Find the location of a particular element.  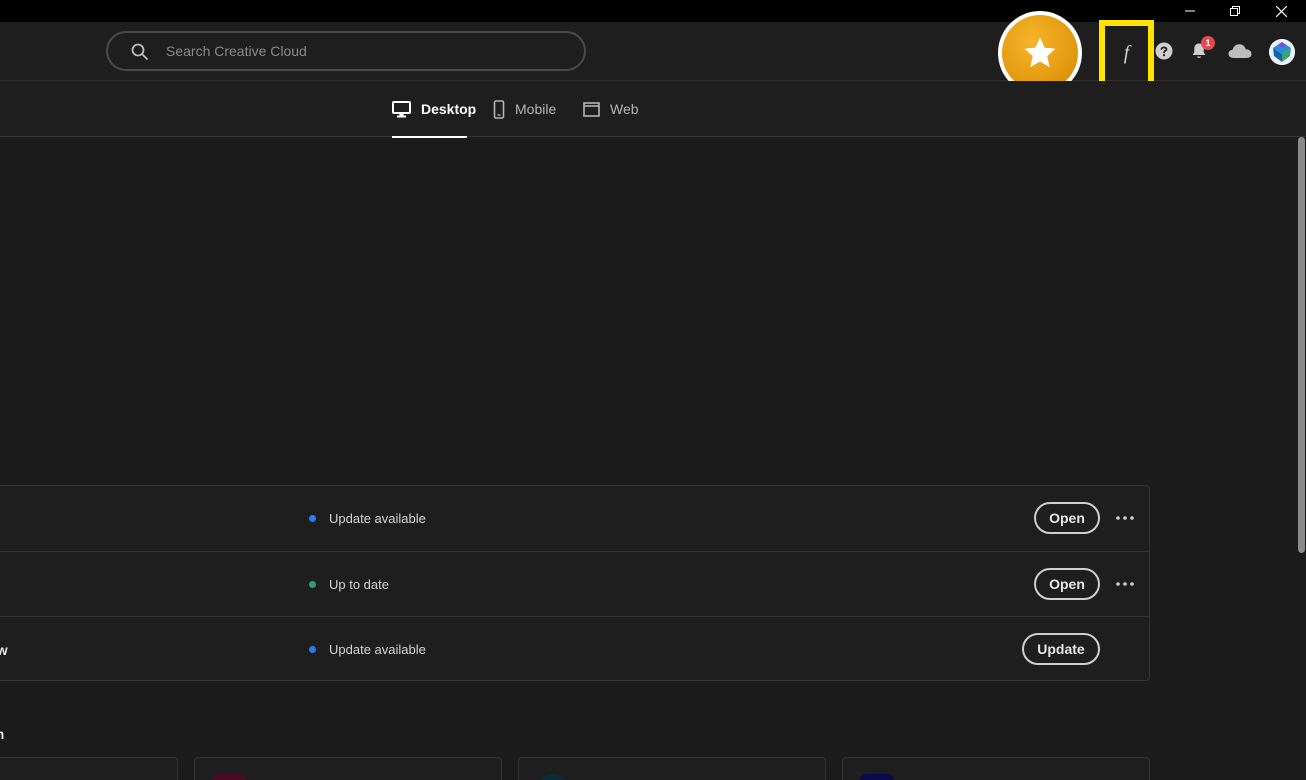

restore-button is located at coordinates (1235, 11).